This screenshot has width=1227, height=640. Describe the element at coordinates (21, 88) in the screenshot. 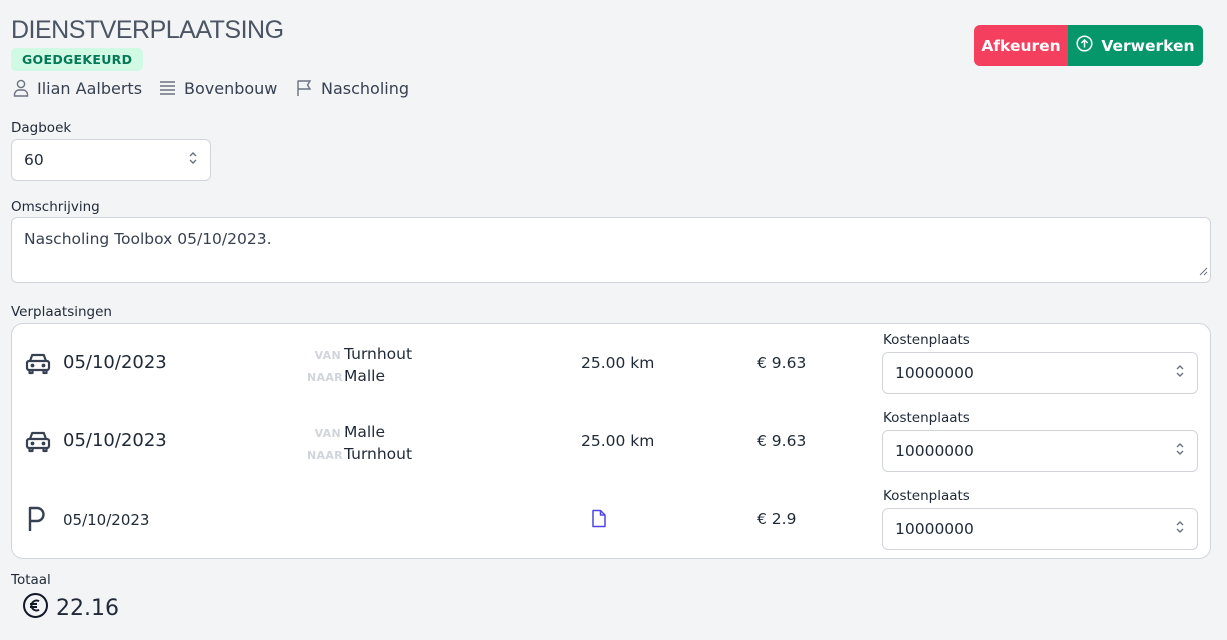

I see `user-icon` at that location.